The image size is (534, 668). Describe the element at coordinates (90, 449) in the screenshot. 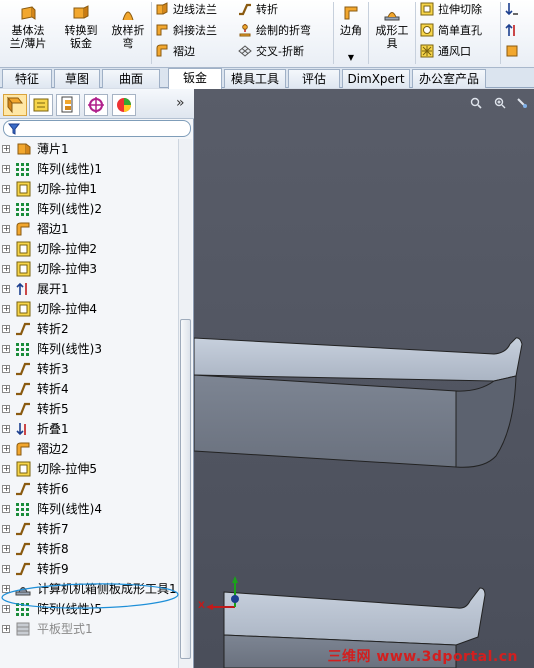

I see `feature-tree-item: + 褶边2` at that location.